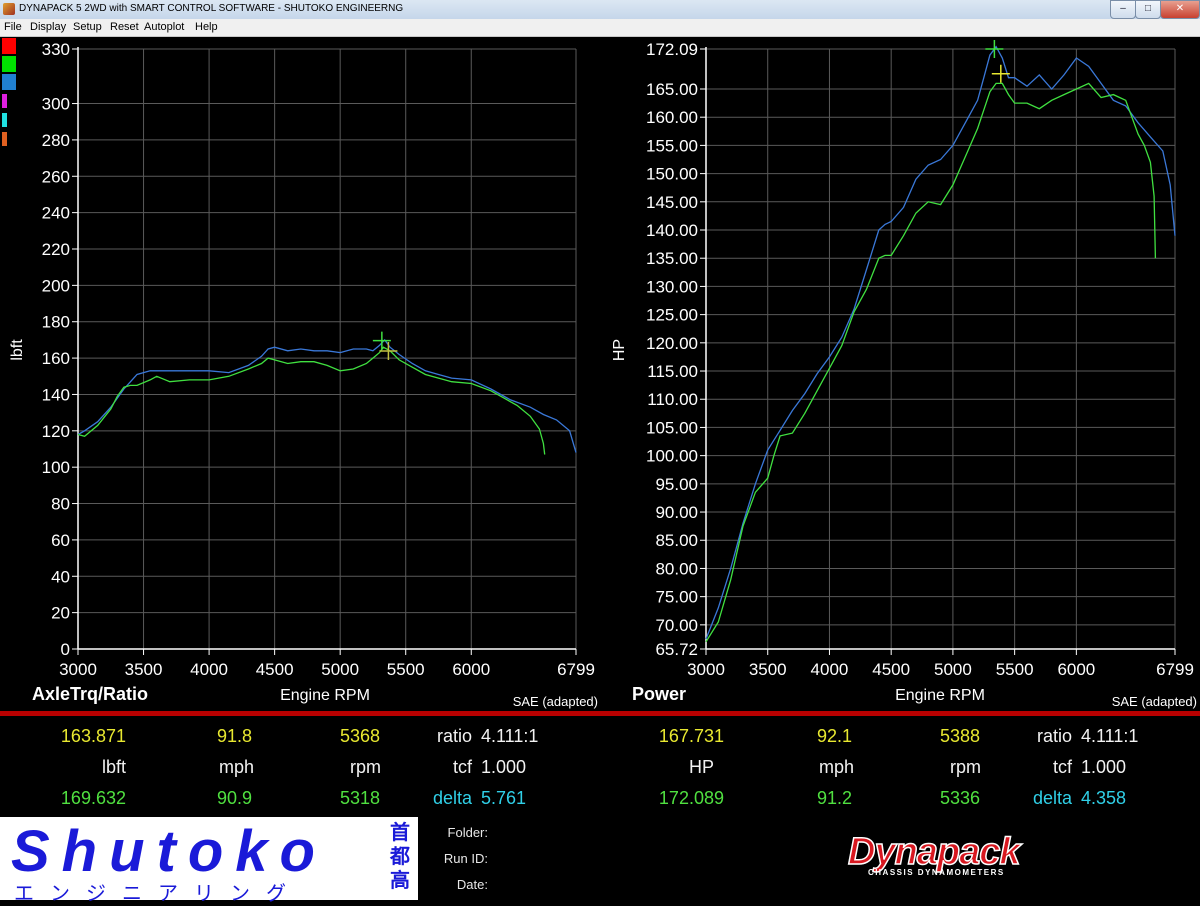  Describe the element at coordinates (676, 649) in the screenshot. I see `power-y-tick-label: 65.72` at that location.